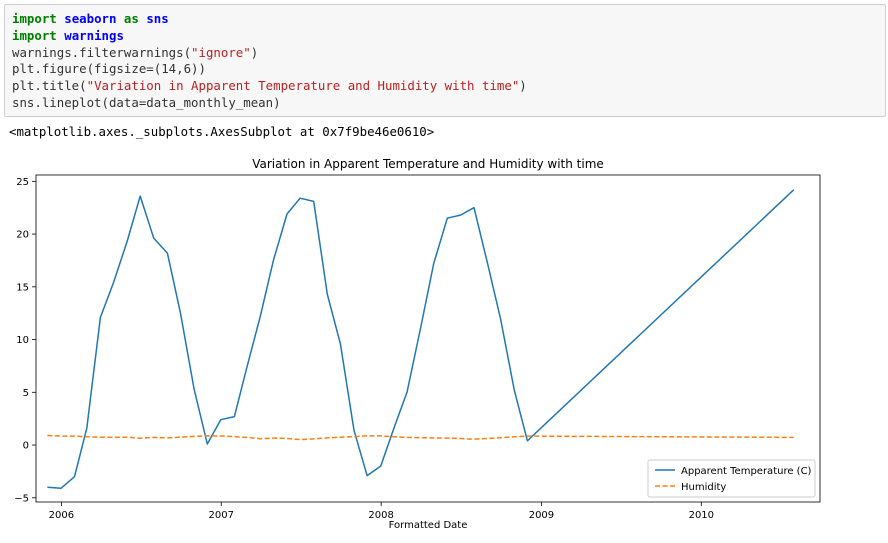  I want to click on y-tick-label: 25, so click(22, 182).